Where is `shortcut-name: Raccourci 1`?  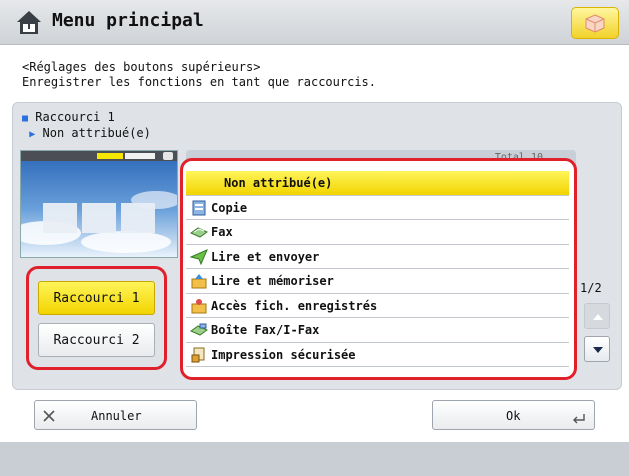 shortcut-name: Raccourci 1 is located at coordinates (75, 117).